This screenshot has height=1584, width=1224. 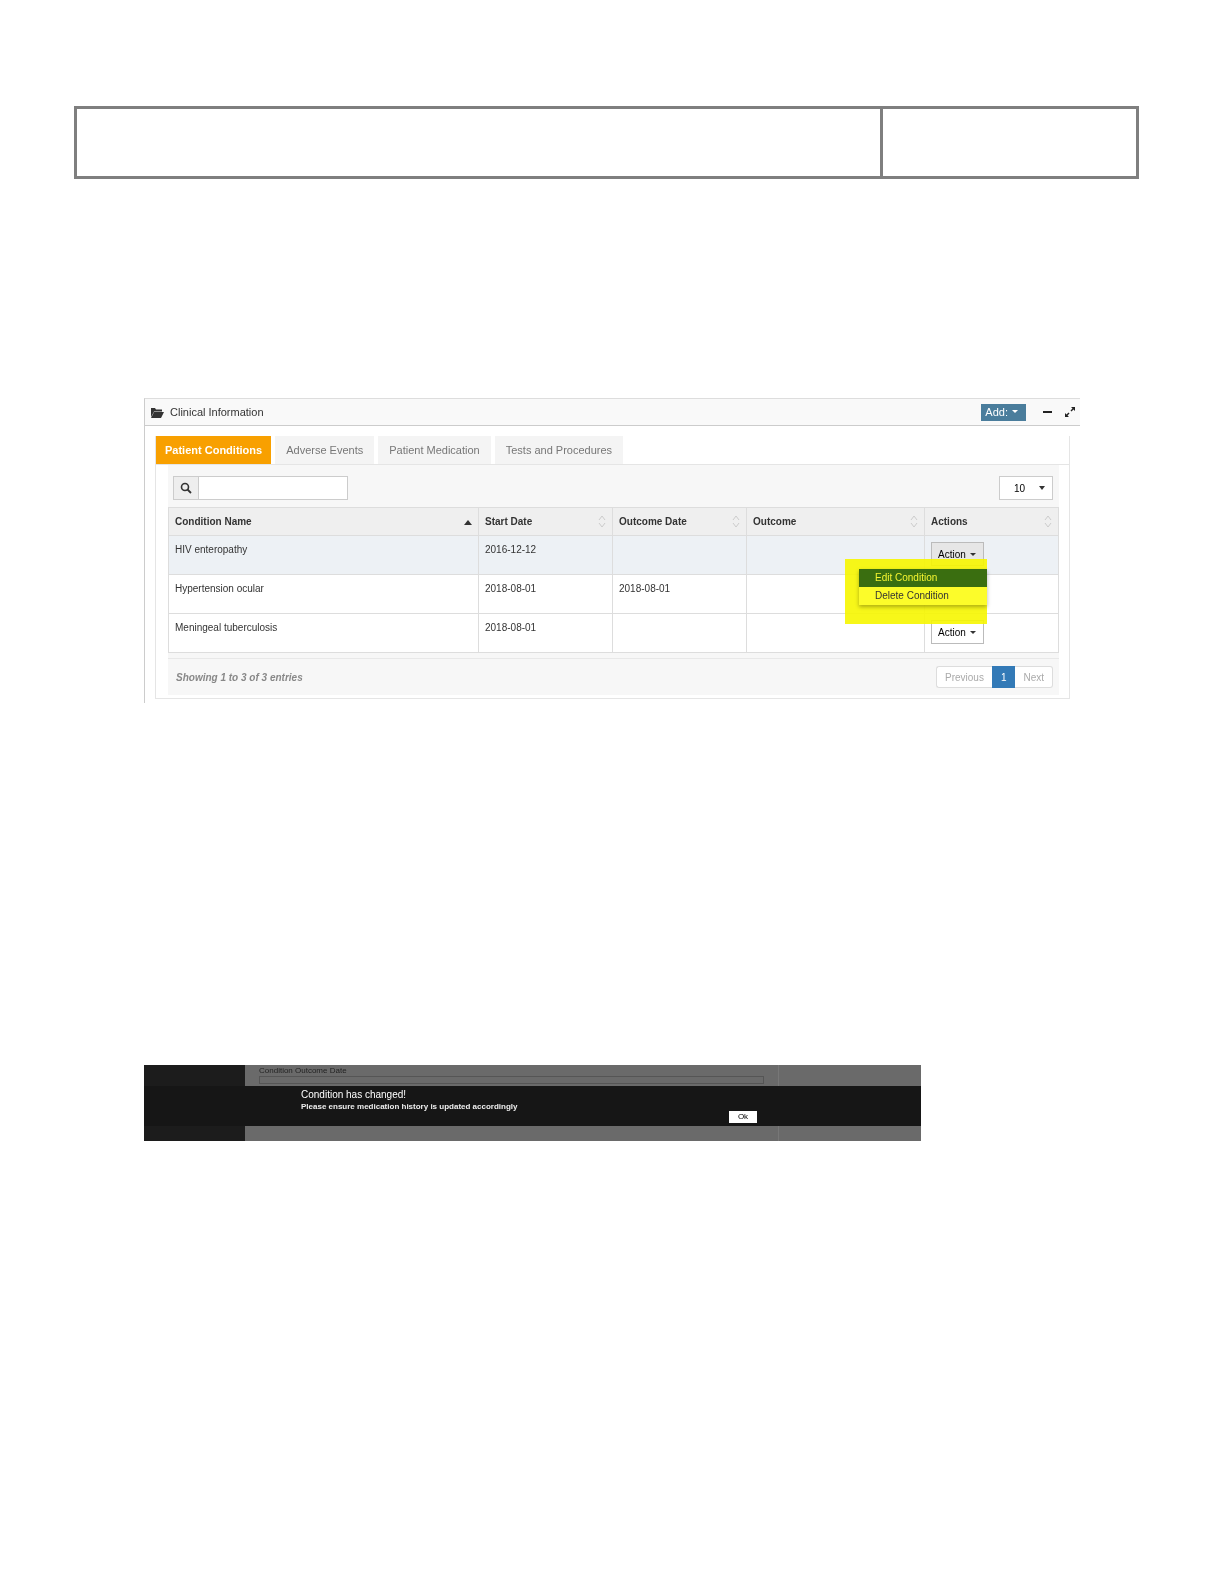 What do you see at coordinates (511, 549) in the screenshot?
I see `table-cell: 2016-12-12` at bounding box center [511, 549].